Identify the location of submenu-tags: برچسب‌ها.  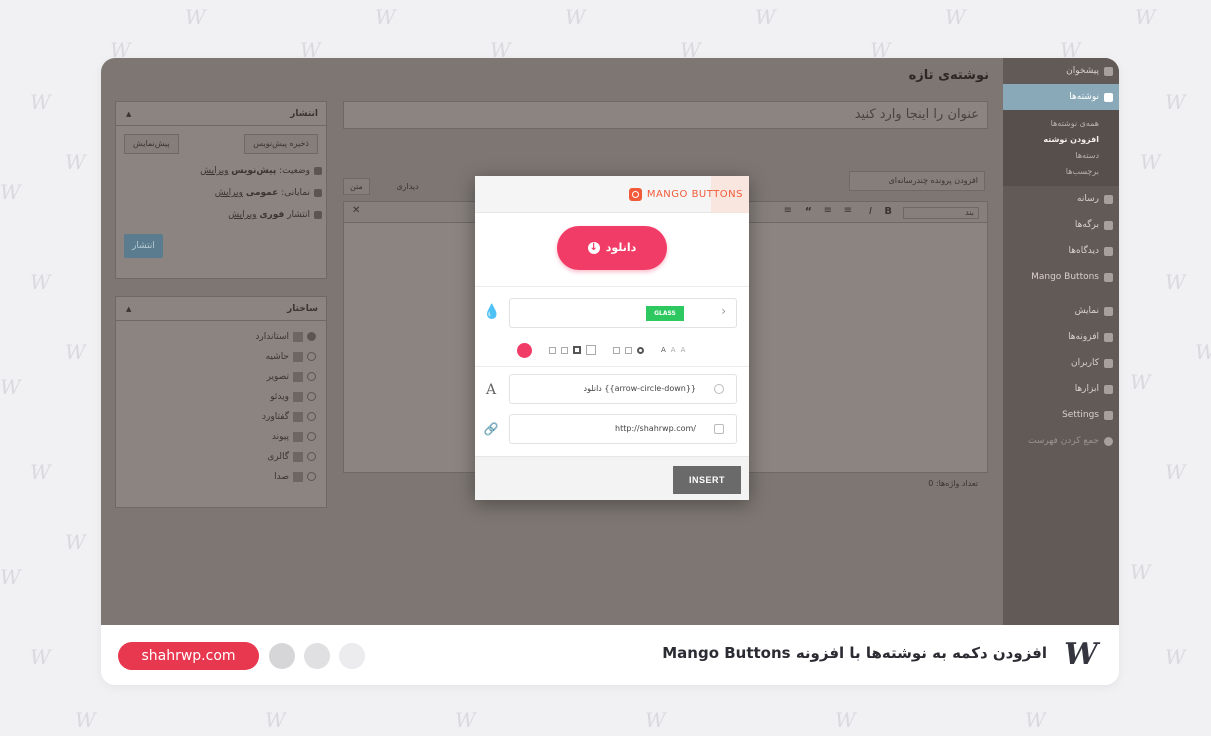
(1061, 172).